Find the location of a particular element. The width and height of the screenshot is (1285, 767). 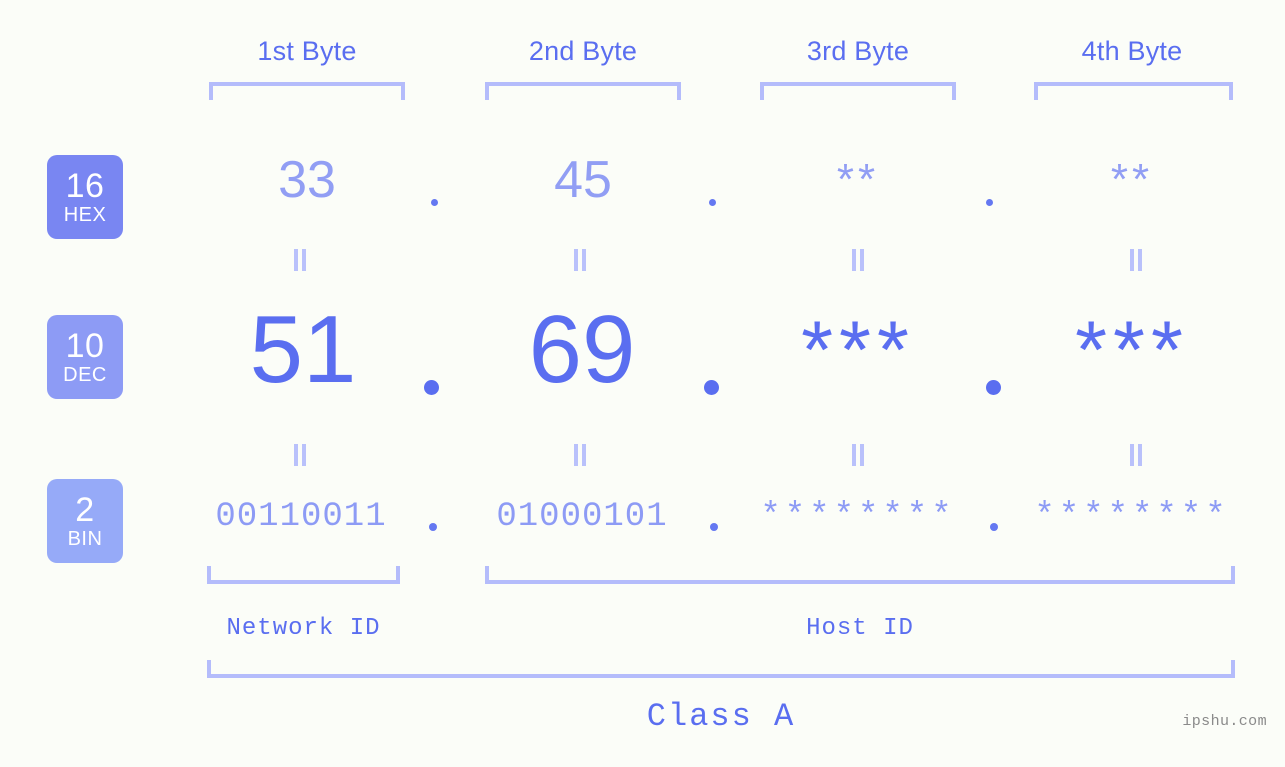

watermark: ipshu.com is located at coordinates (1224, 721).